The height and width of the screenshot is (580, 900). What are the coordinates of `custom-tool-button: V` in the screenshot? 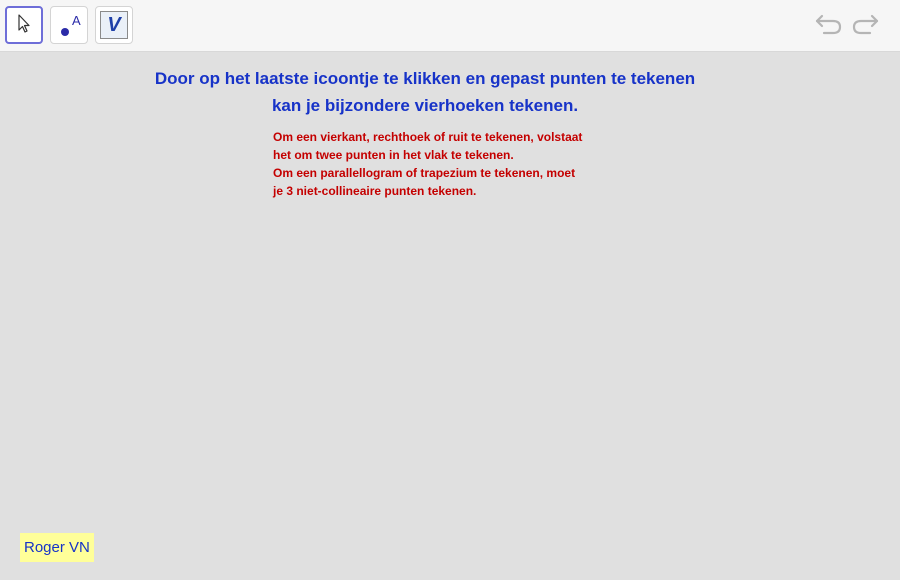 It's located at (114, 25).